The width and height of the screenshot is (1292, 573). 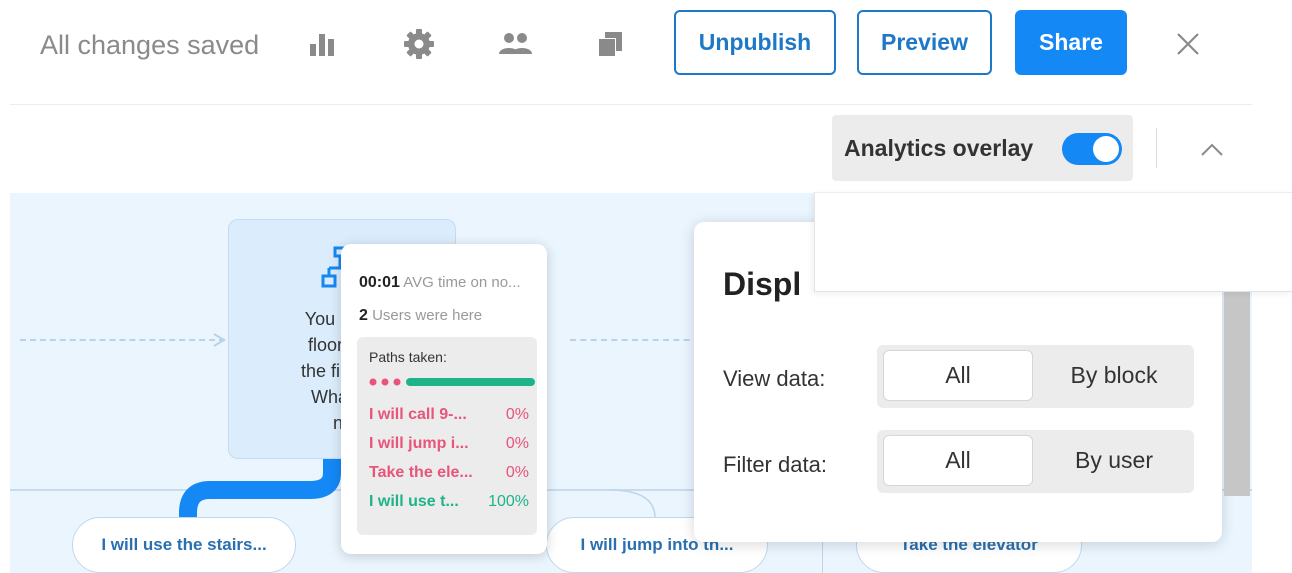 What do you see at coordinates (939, 147) in the screenshot?
I see `analytics-overlay-label: Analytics overlay` at bounding box center [939, 147].